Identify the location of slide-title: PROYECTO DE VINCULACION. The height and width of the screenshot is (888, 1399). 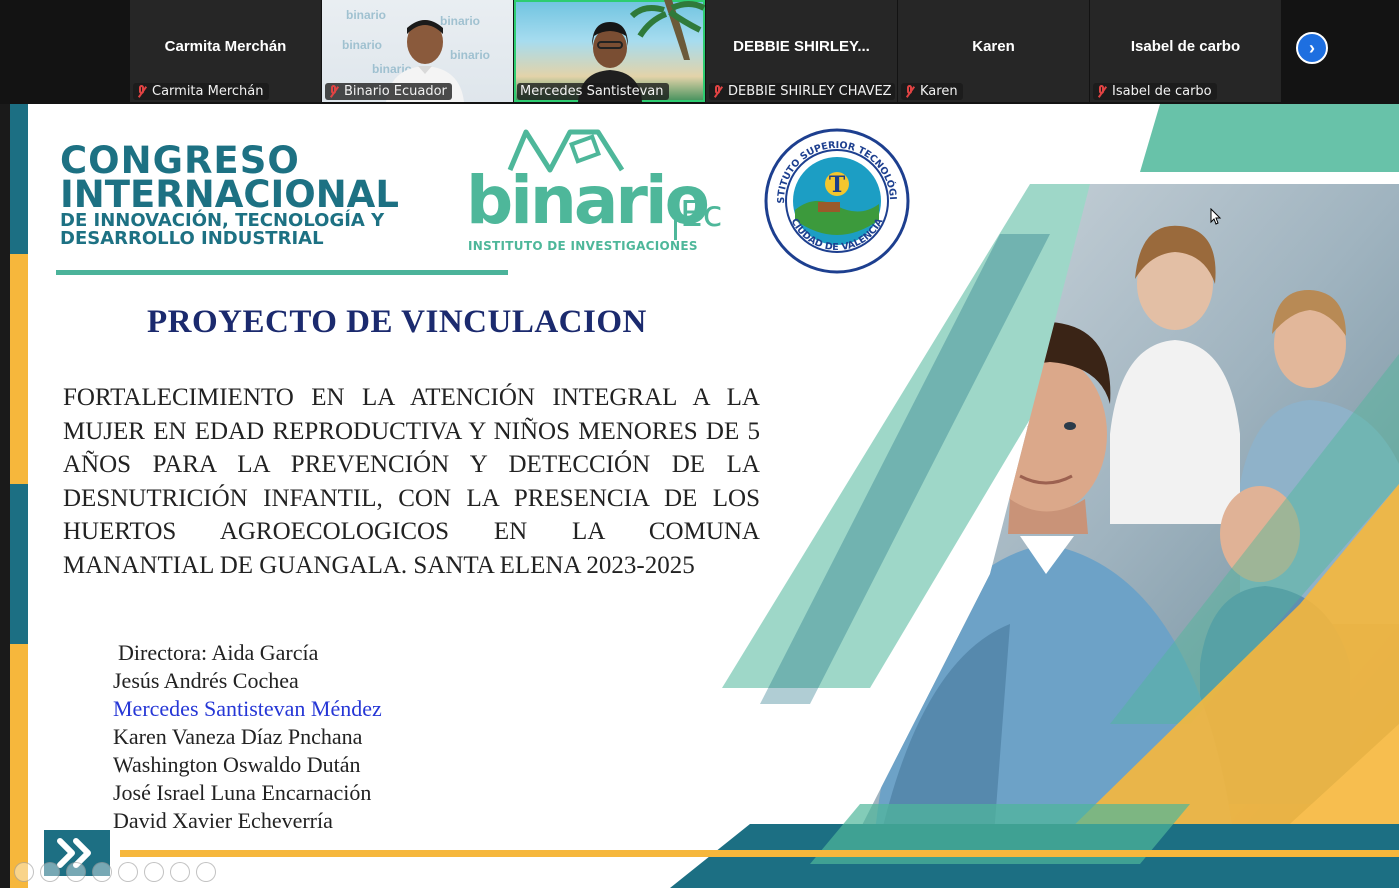
(397, 322).